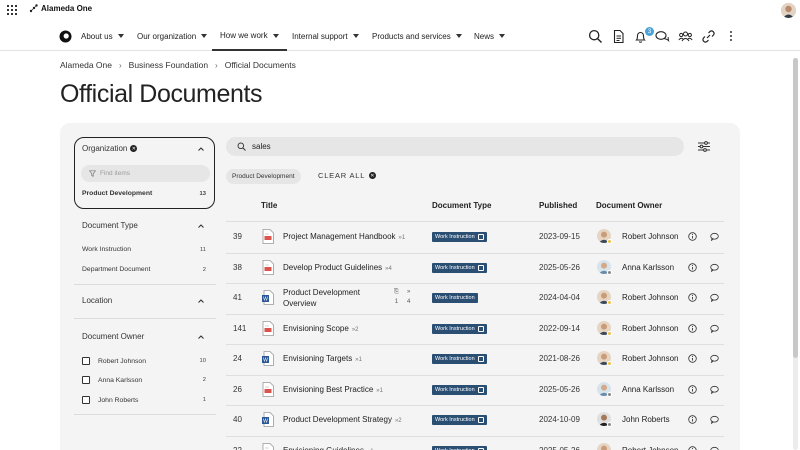 This screenshot has height=450, width=800. What do you see at coordinates (685, 36) in the screenshot?
I see `team-icon` at bounding box center [685, 36].